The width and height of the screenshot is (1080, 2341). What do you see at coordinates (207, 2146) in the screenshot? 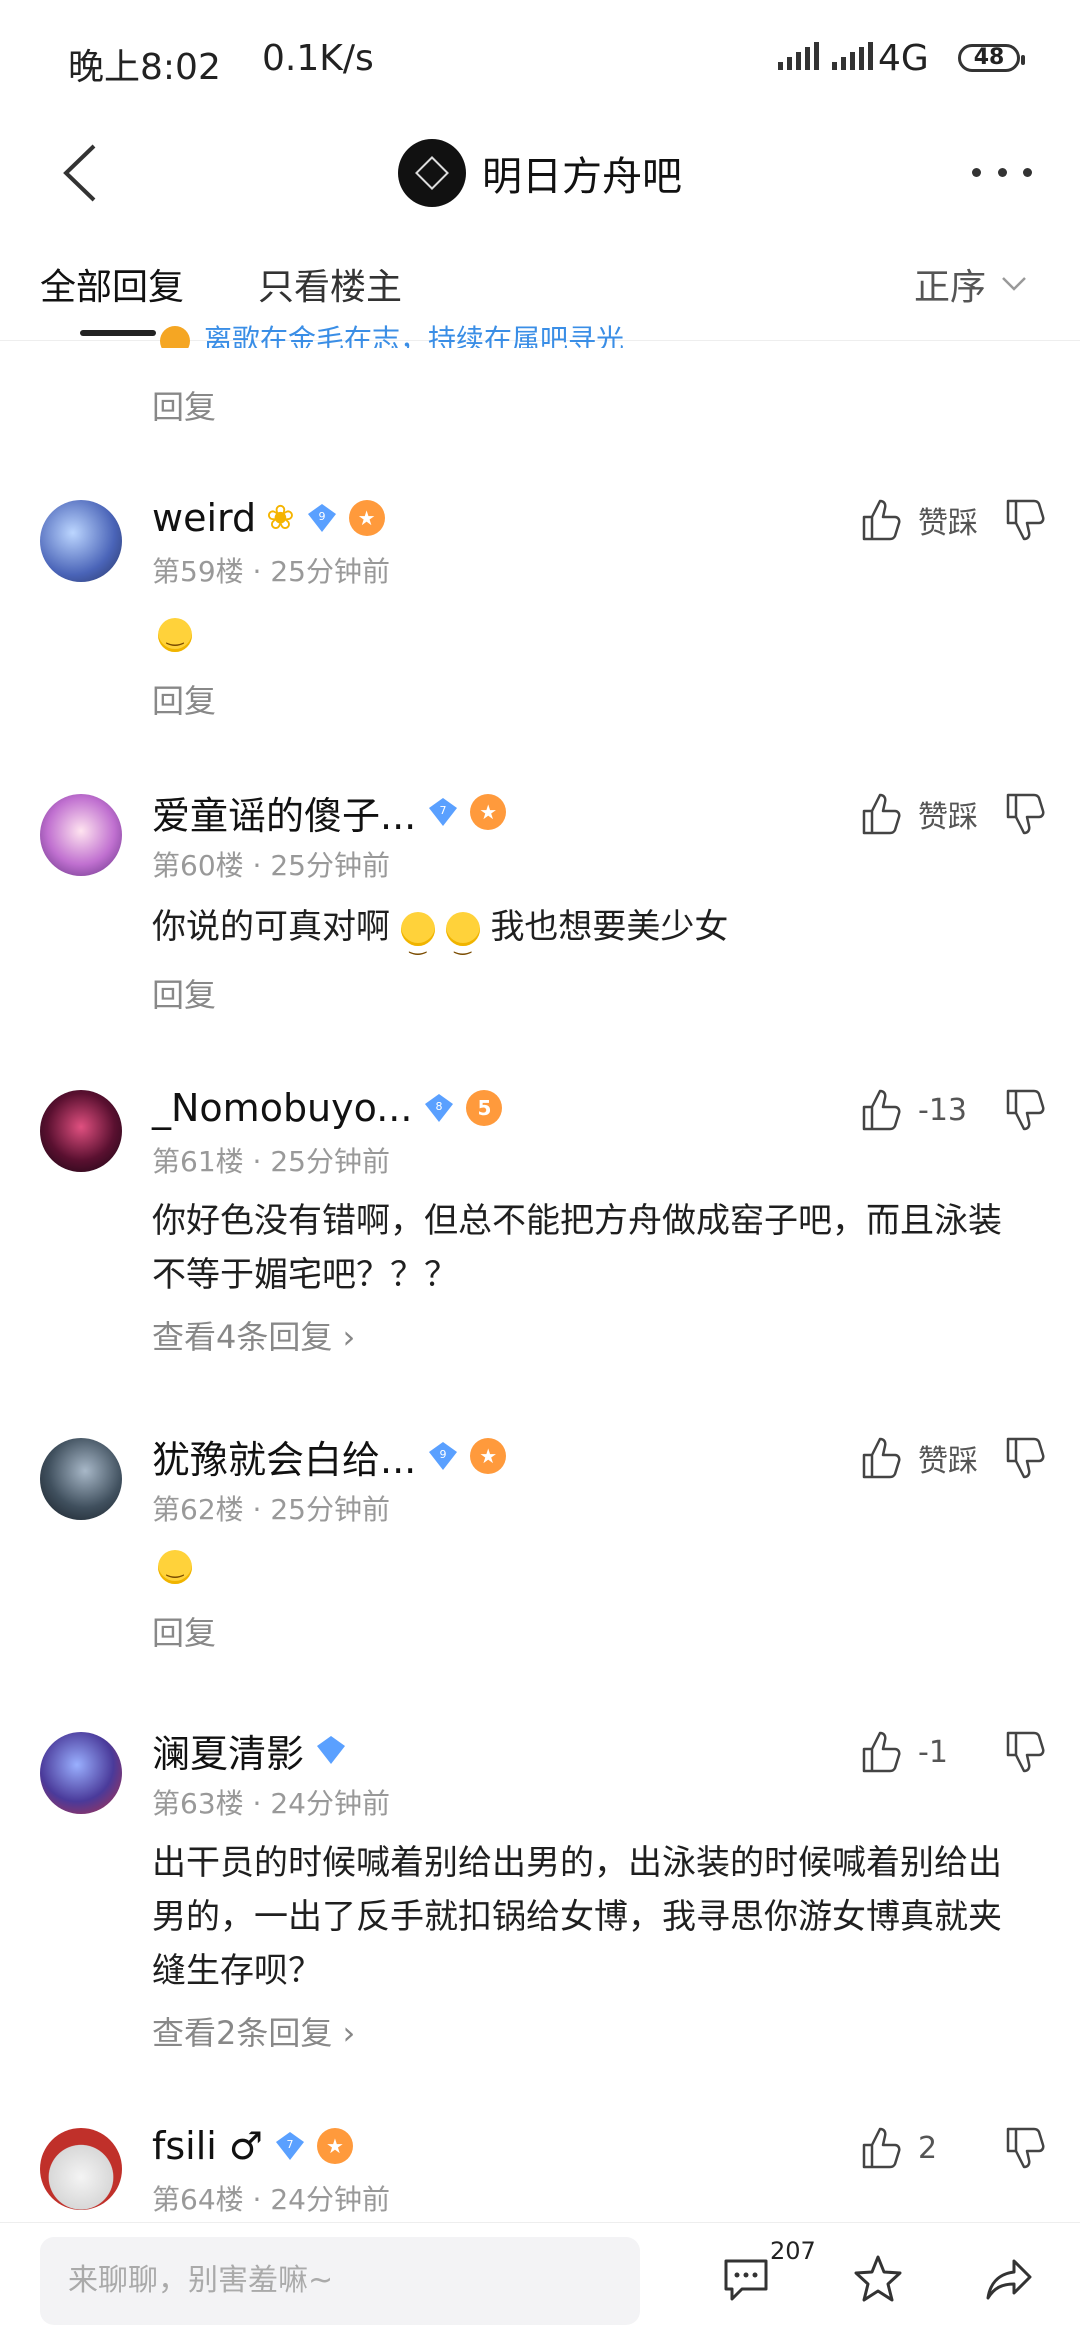
I see `username: fsili ♂` at bounding box center [207, 2146].